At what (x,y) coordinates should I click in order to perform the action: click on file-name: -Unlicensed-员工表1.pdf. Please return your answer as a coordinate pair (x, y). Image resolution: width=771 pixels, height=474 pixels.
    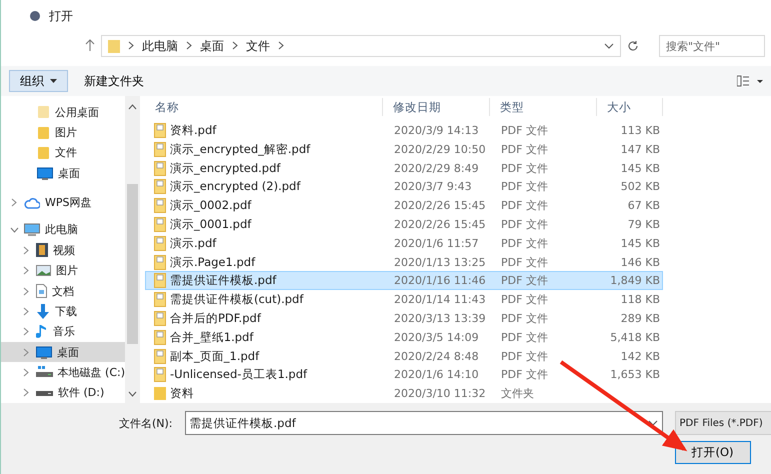
    Looking at the image, I should click on (239, 374).